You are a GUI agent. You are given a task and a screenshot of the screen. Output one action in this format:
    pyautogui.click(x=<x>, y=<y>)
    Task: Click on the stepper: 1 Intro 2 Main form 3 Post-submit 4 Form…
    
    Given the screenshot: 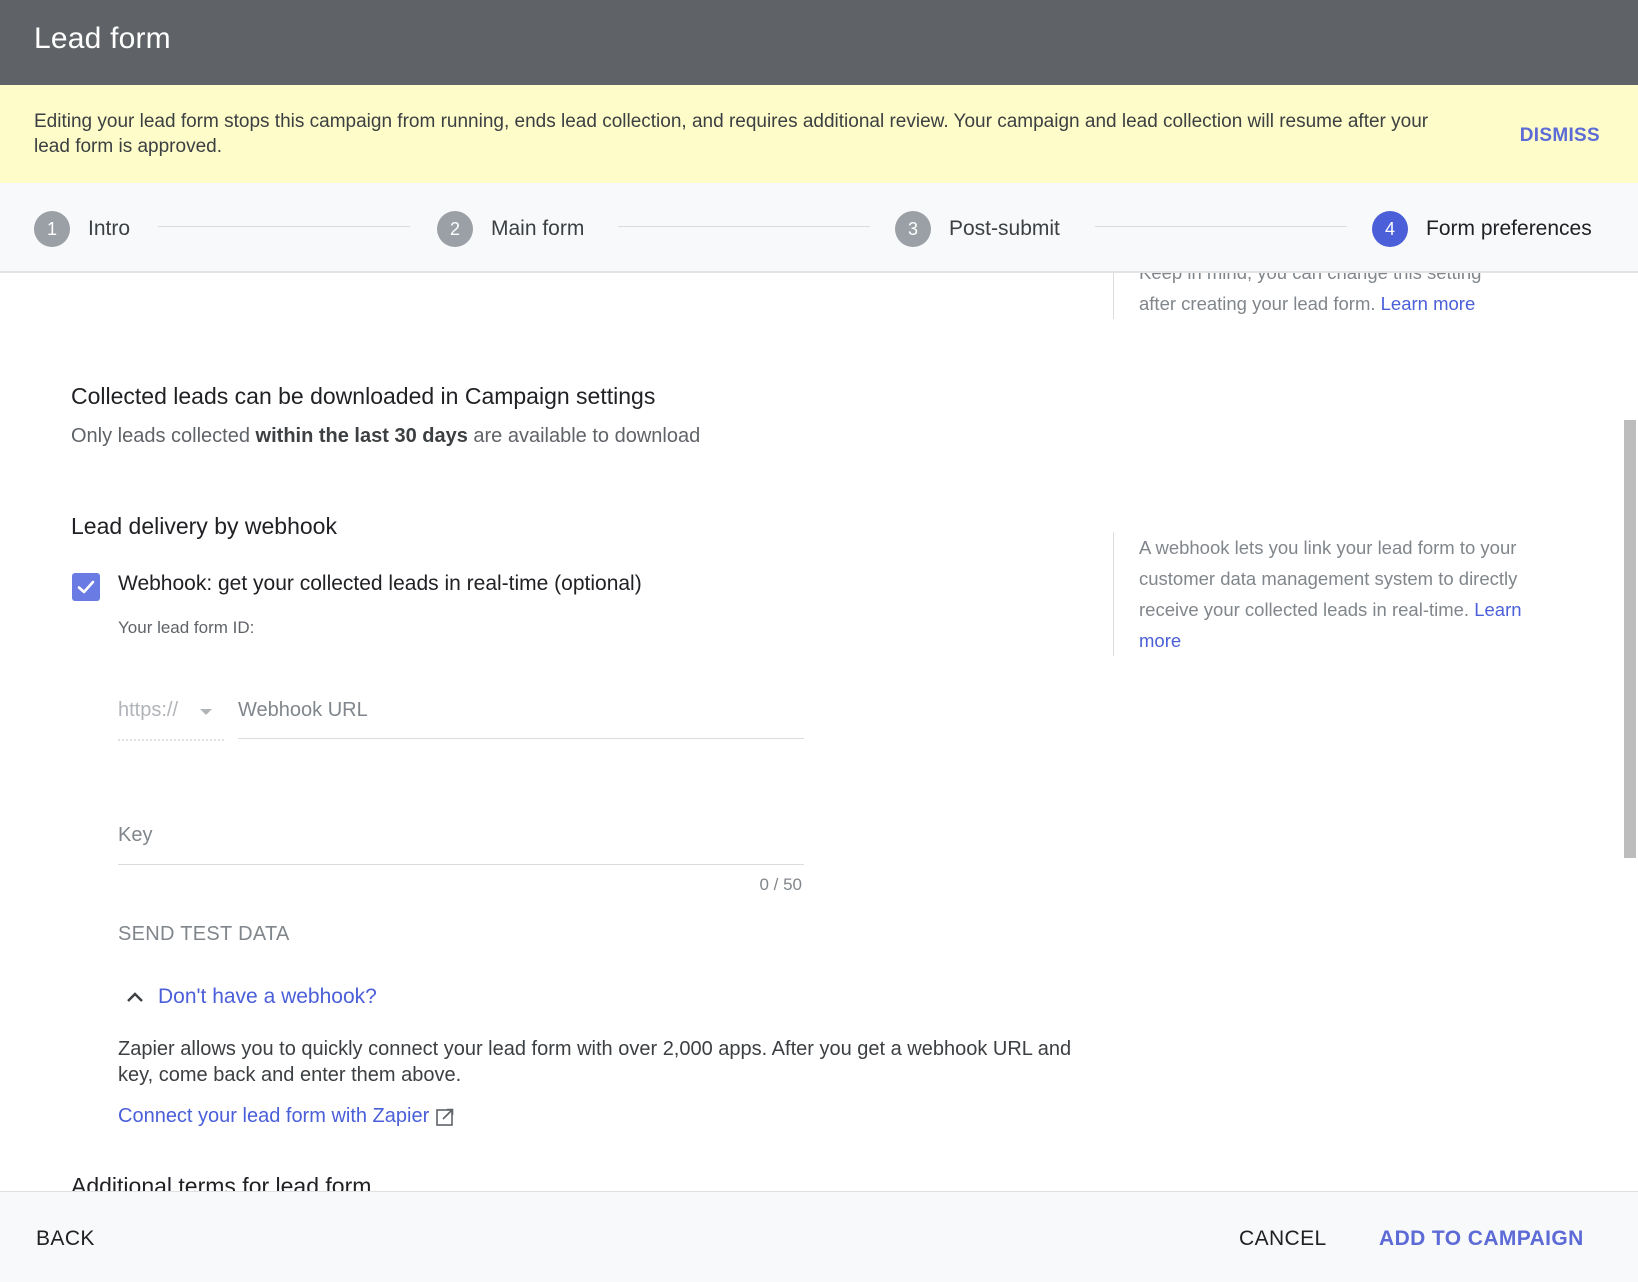 What is the action you would take?
    pyautogui.click(x=819, y=228)
    